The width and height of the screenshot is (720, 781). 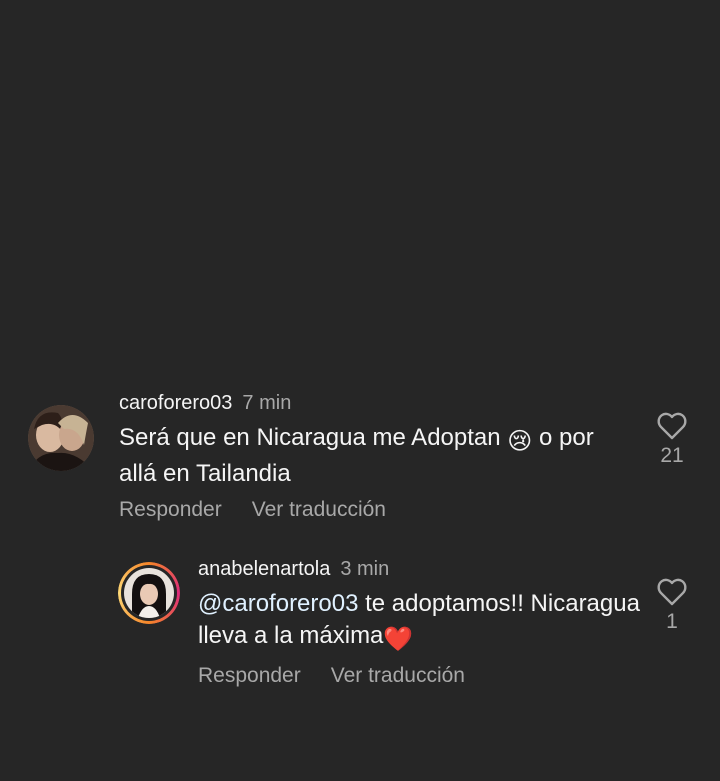 I want to click on story-ring, so click(x=149, y=593).